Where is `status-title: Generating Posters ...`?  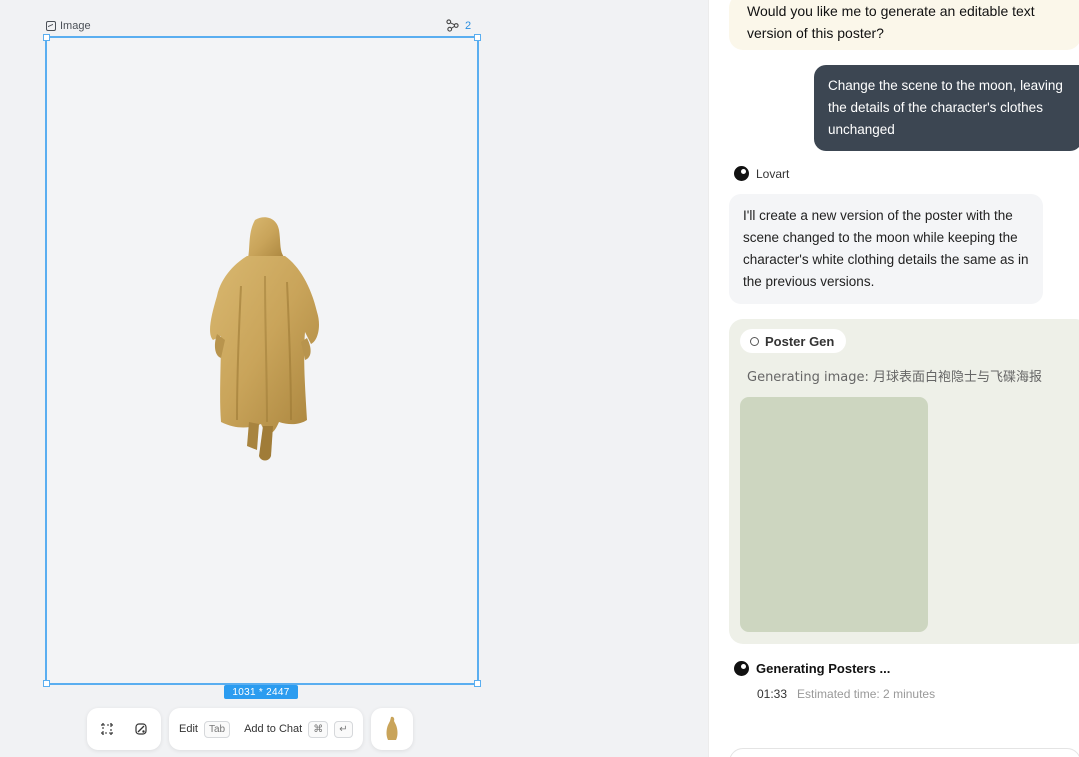
status-title: Generating Posters ... is located at coordinates (823, 668).